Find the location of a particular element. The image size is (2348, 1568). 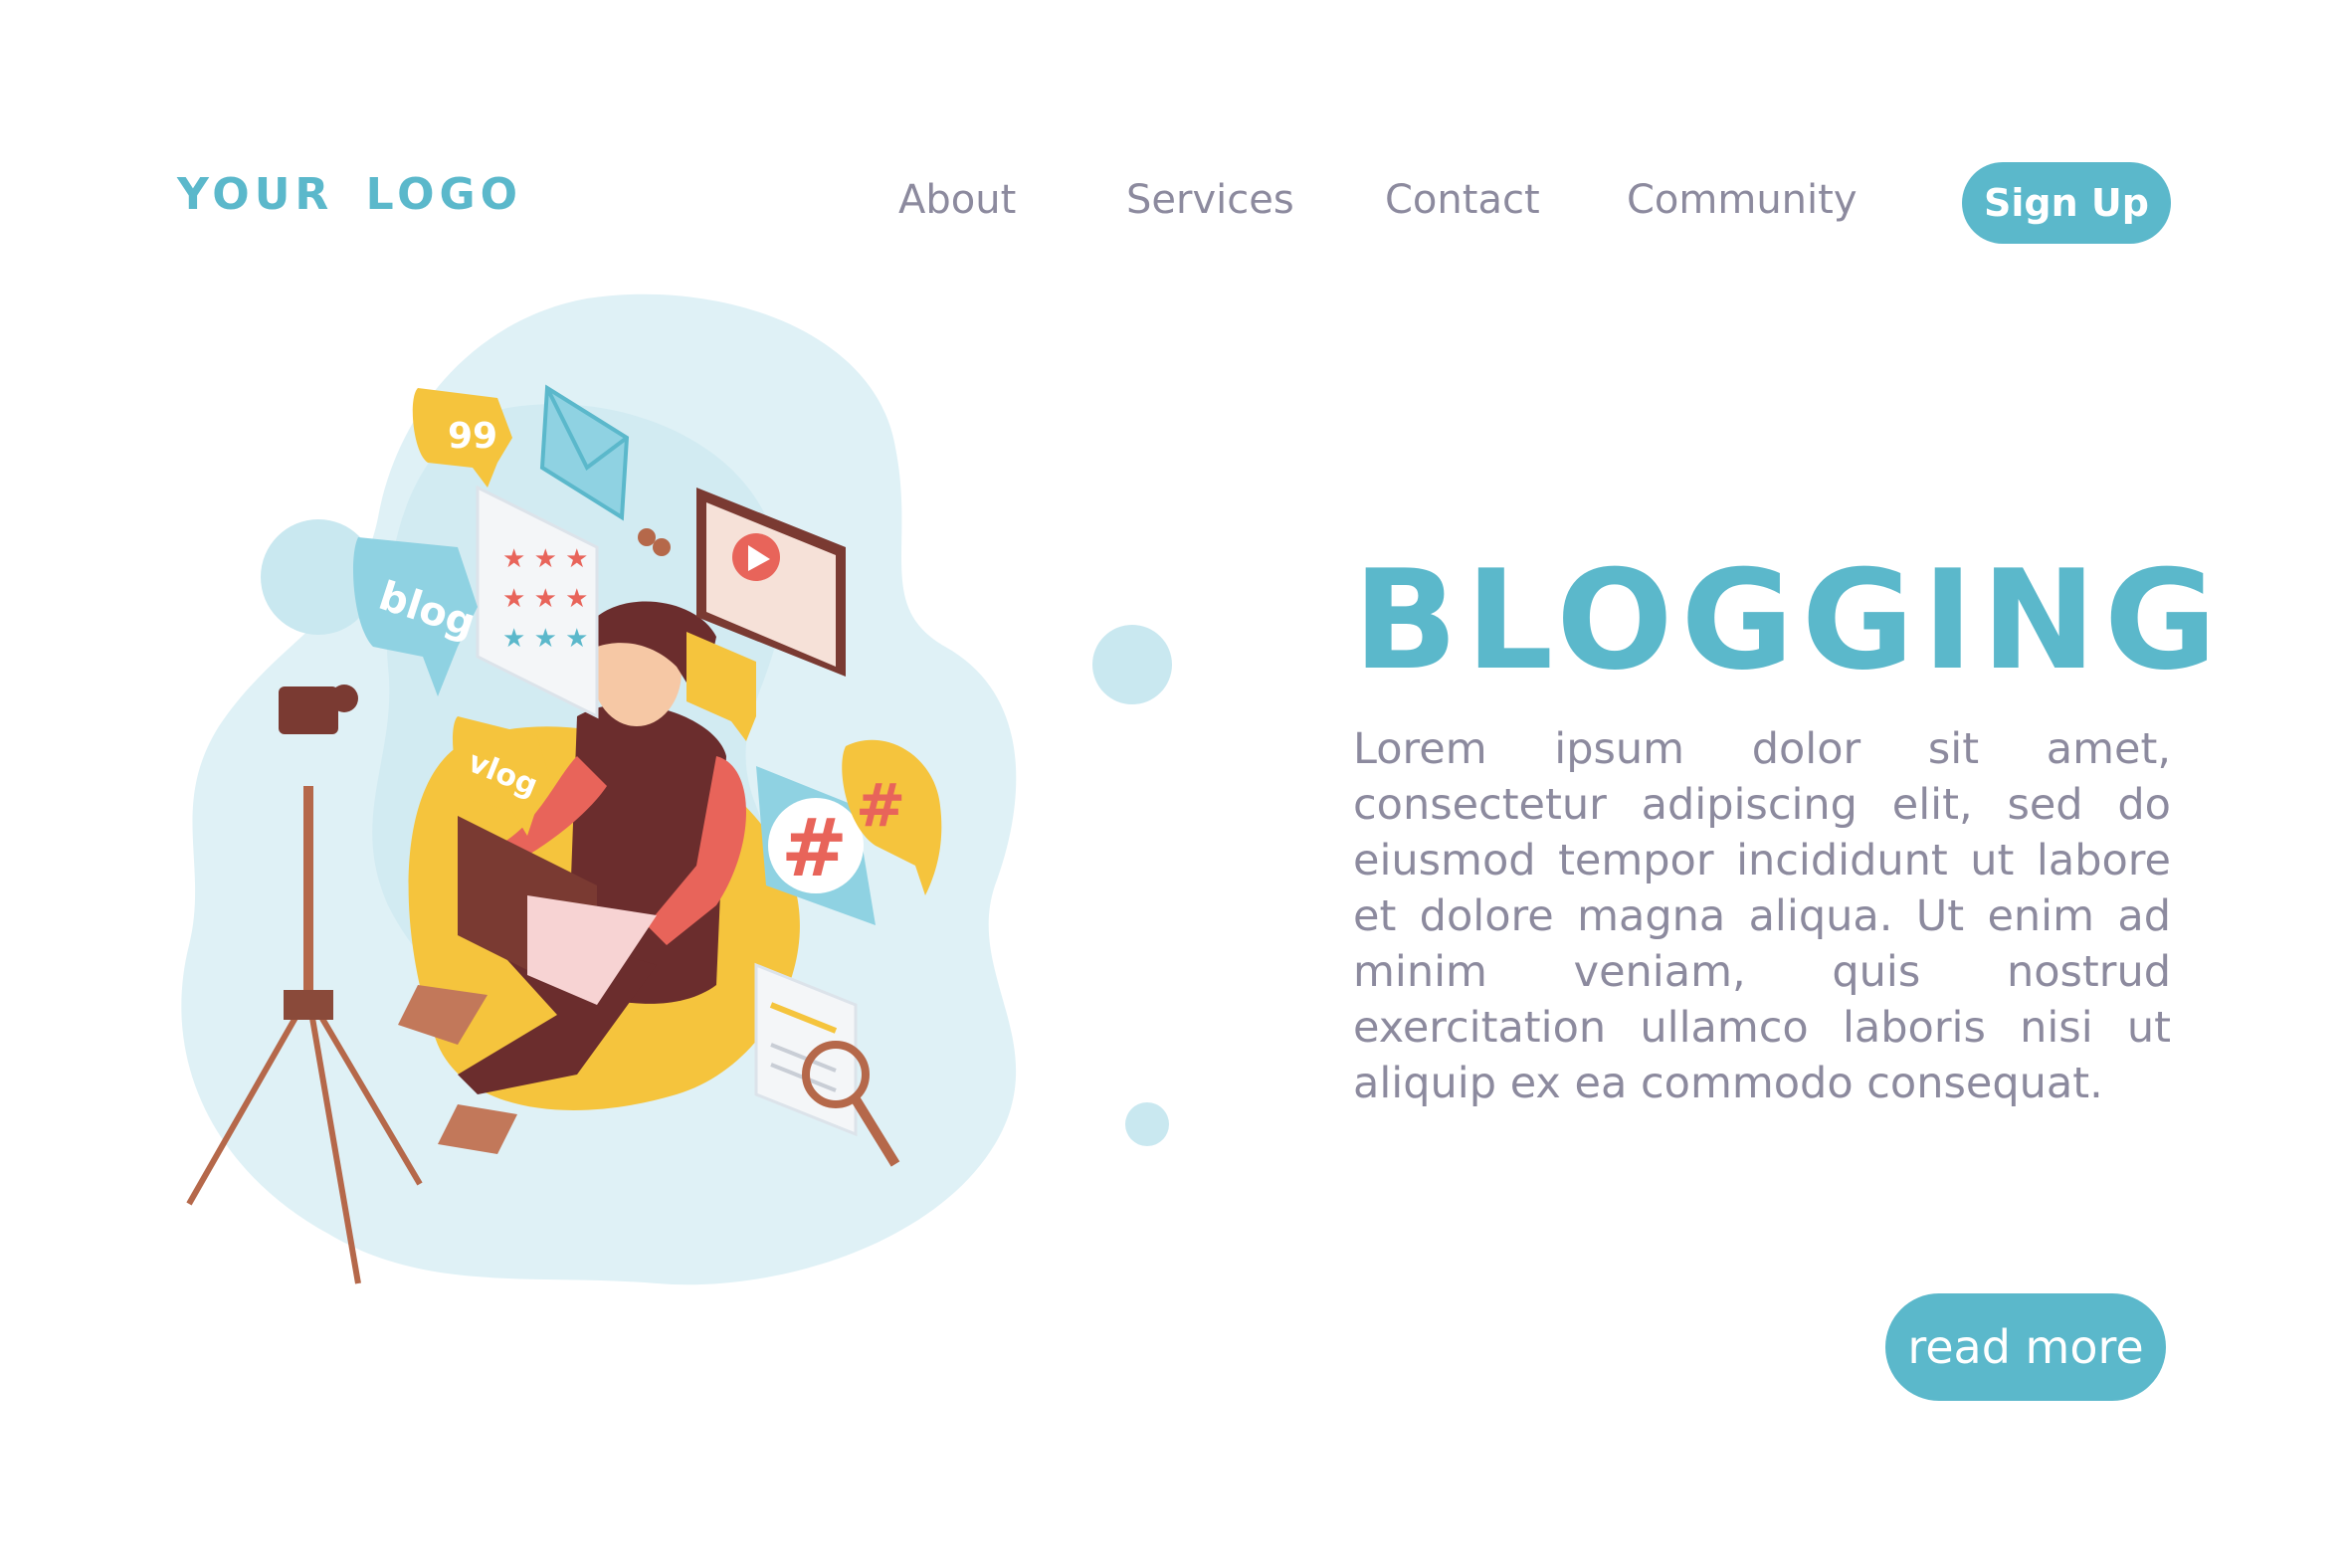

nav-community: Community is located at coordinates (1742, 200).